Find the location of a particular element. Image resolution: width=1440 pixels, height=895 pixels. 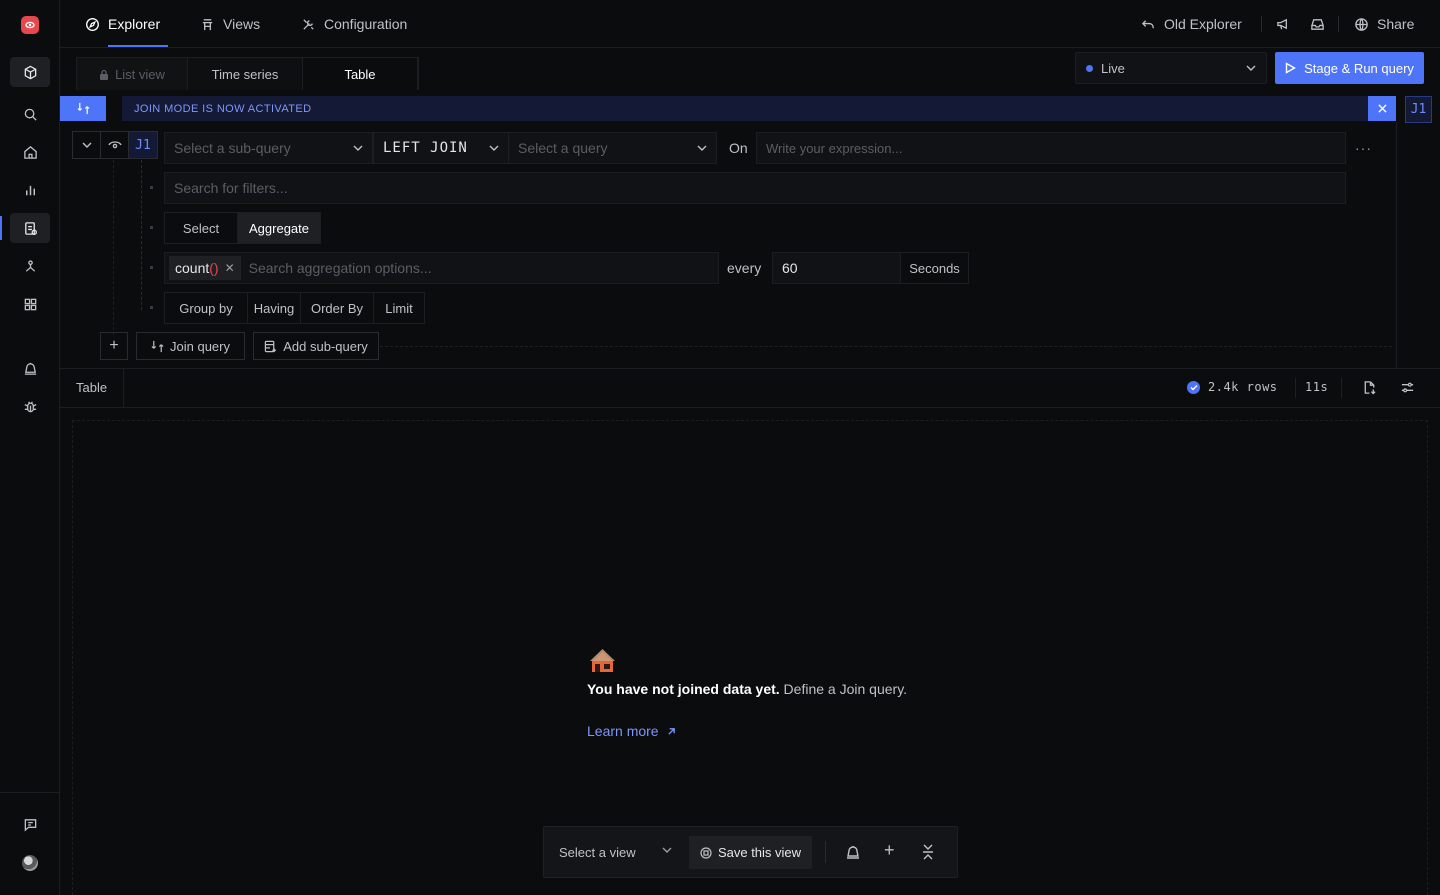

query-mode-toggle: Select Aggregate is located at coordinates (242, 228).